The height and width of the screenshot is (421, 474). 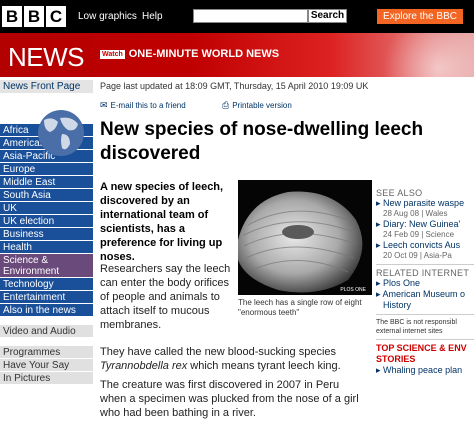 What do you see at coordinates (148, 105) in the screenshot?
I see `email-link-label: E-mail this to a friend` at bounding box center [148, 105].